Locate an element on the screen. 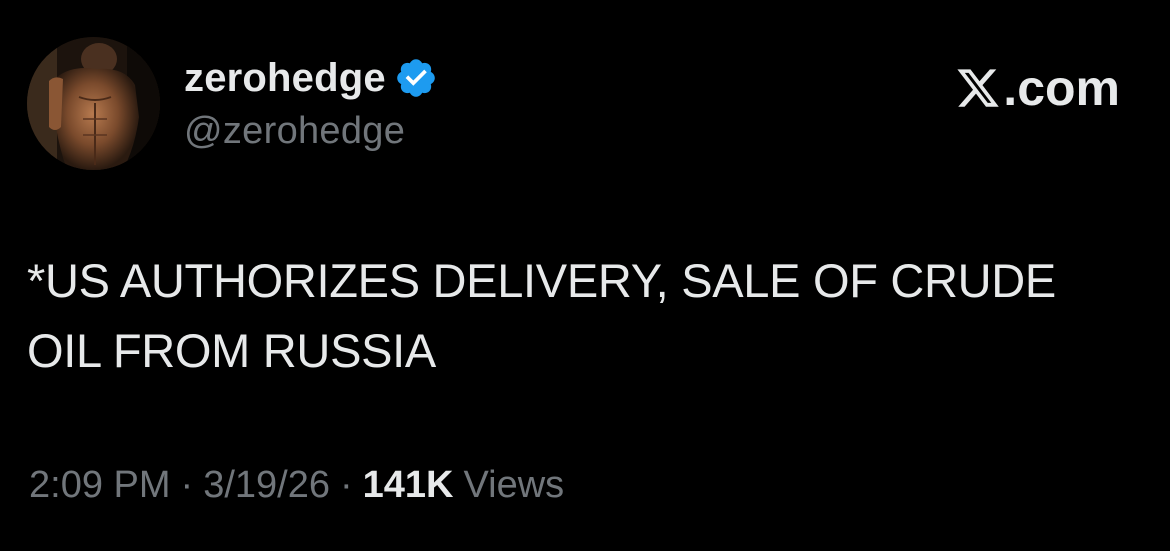  profile-avatar-image is located at coordinates (93, 103).